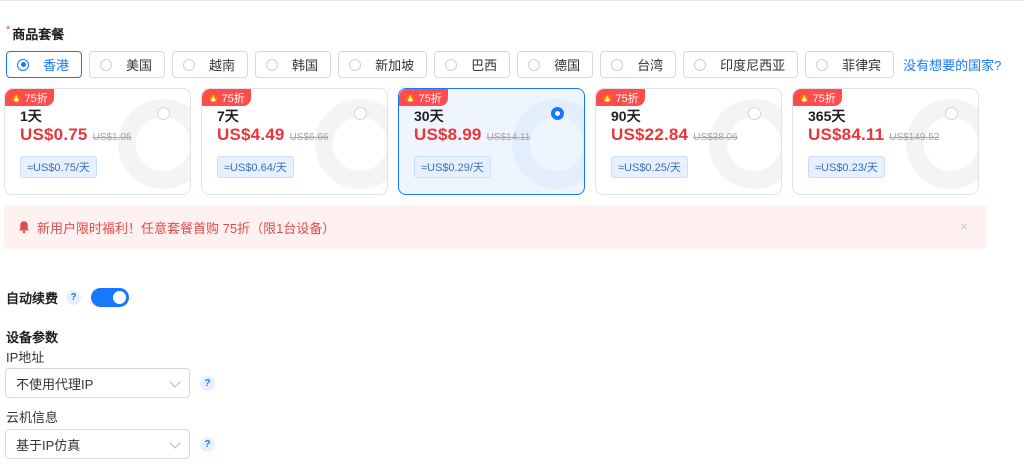 The height and width of the screenshot is (475, 1024). Describe the element at coordinates (555, 64) in the screenshot. I see `region-option-germany: 德国` at that location.